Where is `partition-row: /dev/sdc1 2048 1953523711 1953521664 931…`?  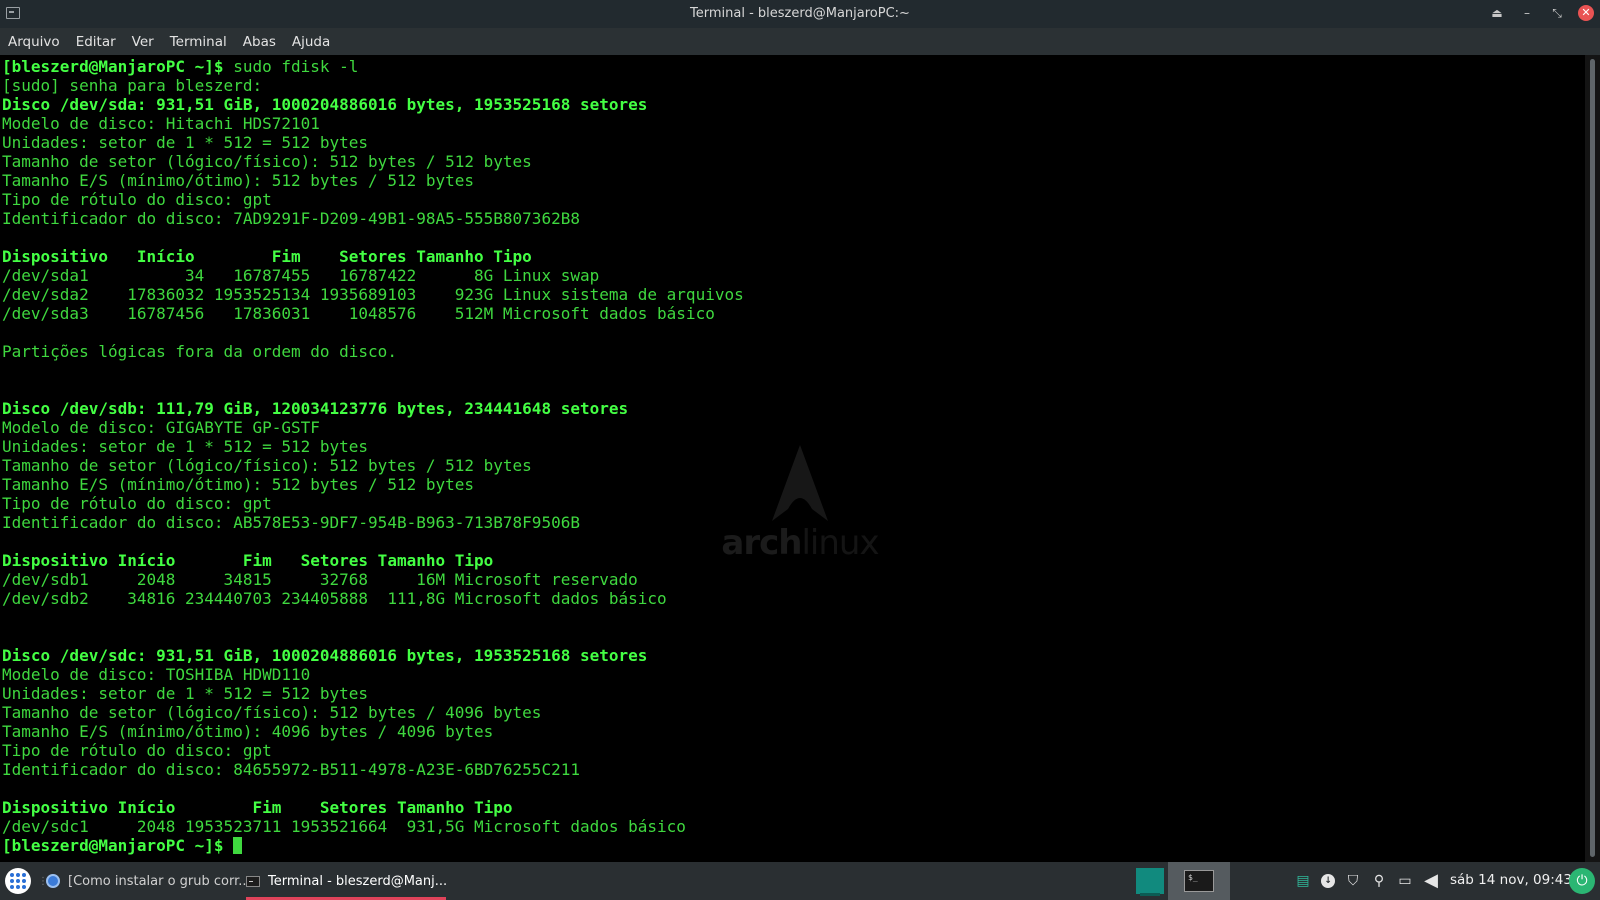
partition-row: /dev/sdc1 2048 1953523711 1953521664 931… is located at coordinates (344, 826).